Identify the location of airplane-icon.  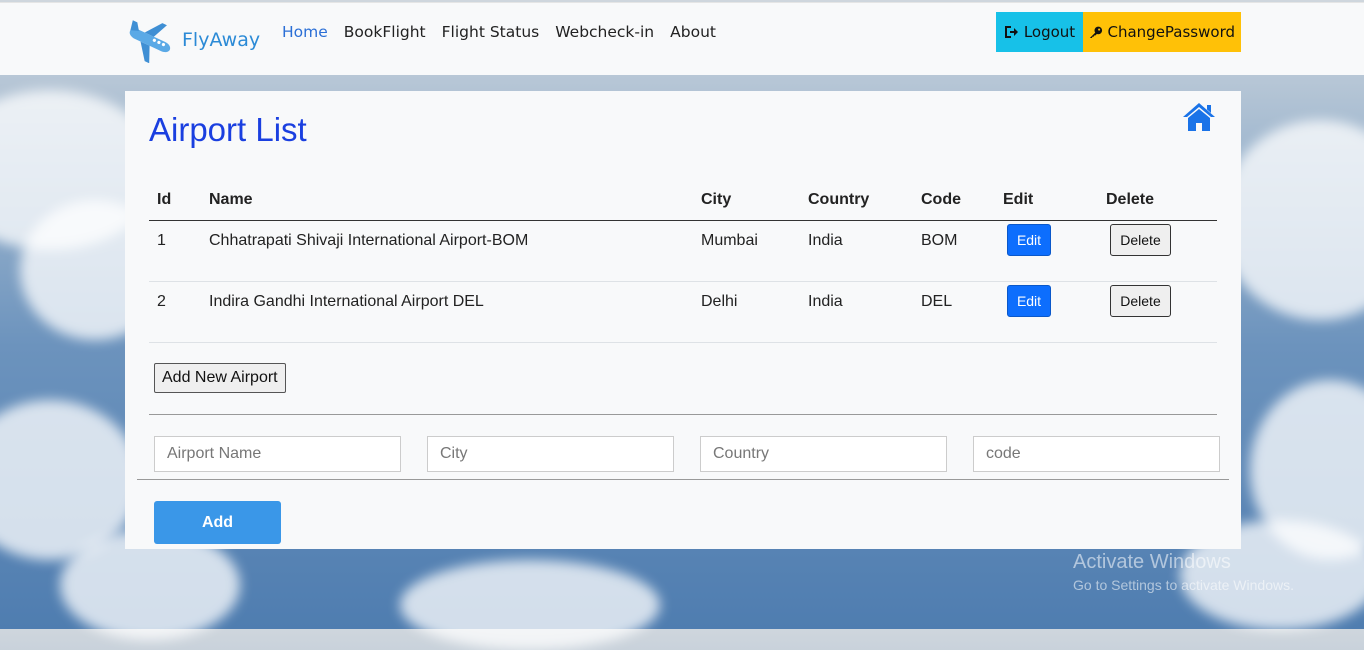
(150, 41).